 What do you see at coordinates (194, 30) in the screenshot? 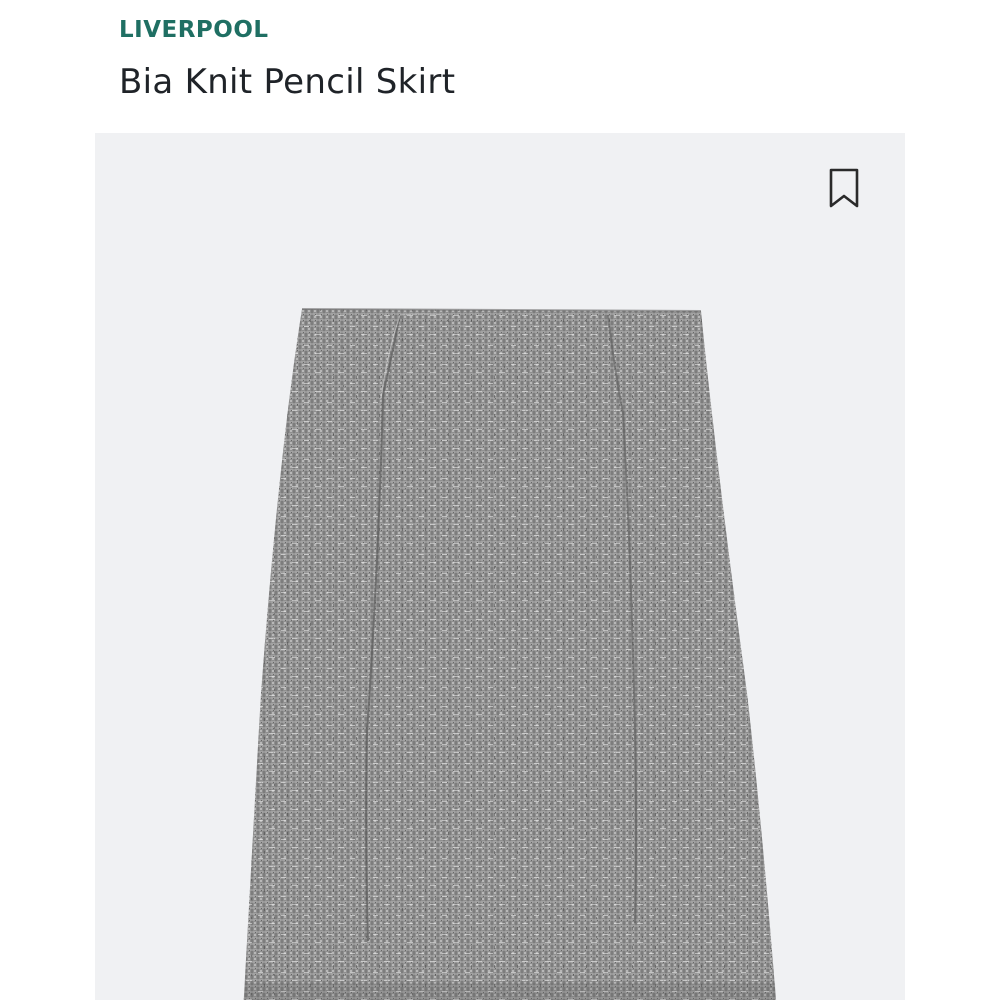
I see `brand-name: LIVERPOOL` at bounding box center [194, 30].